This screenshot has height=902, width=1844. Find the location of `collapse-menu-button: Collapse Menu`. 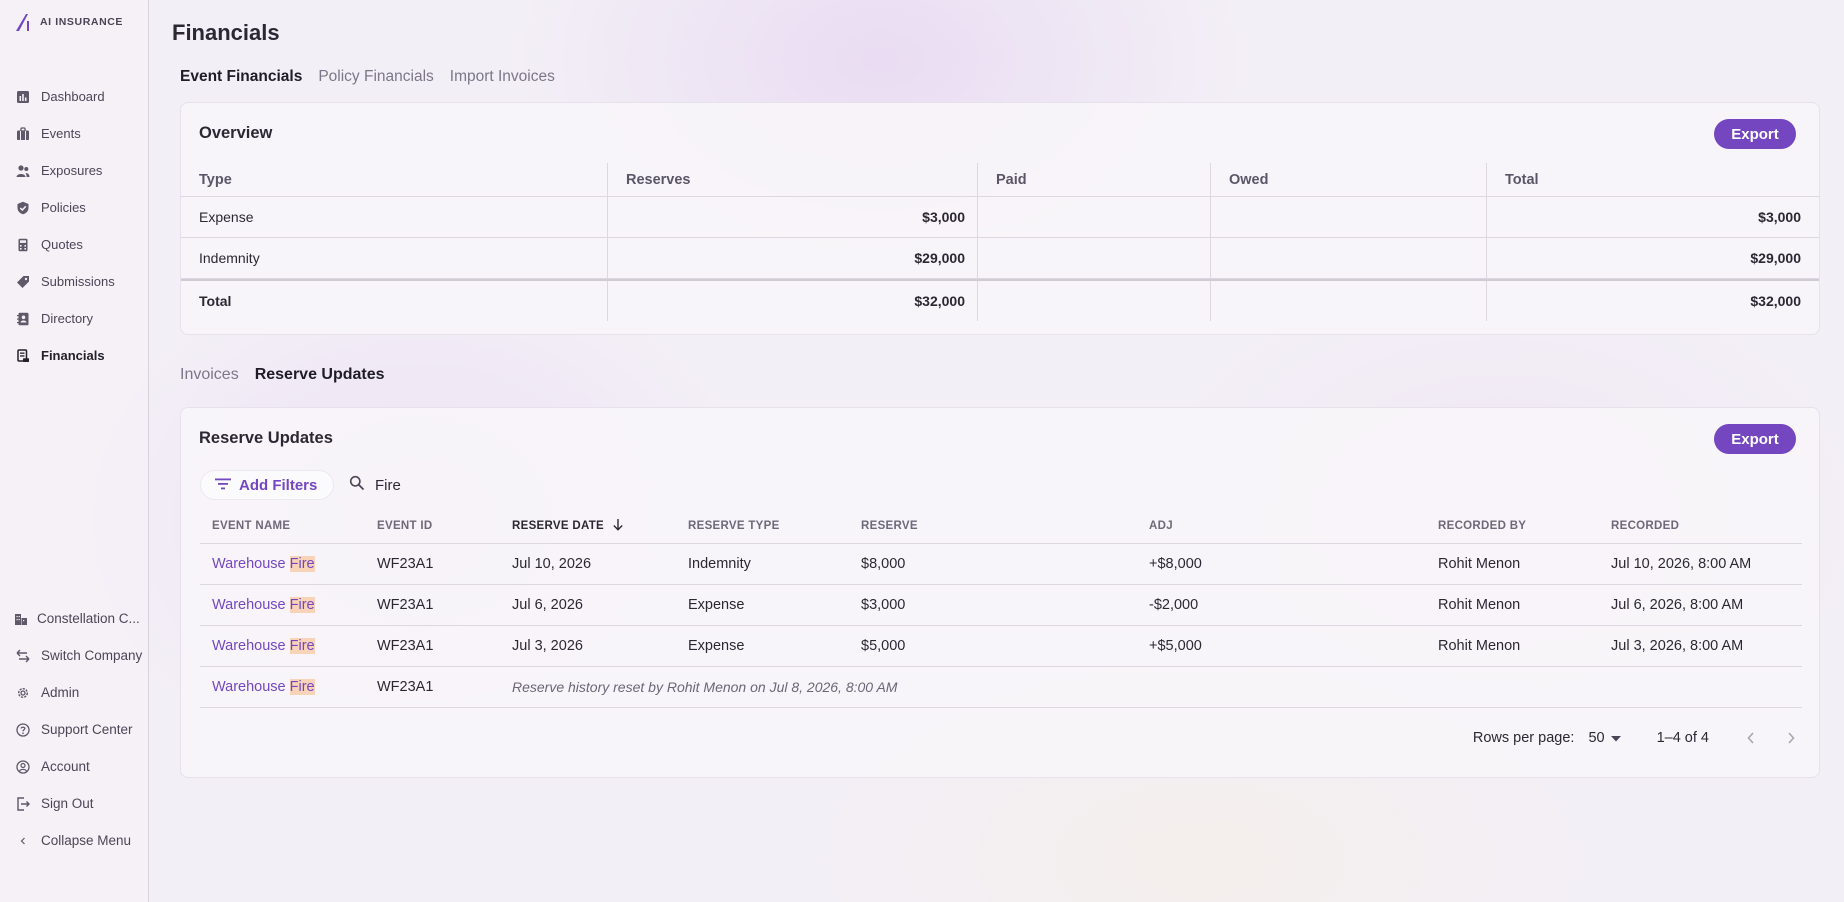

collapse-menu-button: Collapse Menu is located at coordinates (74, 840).